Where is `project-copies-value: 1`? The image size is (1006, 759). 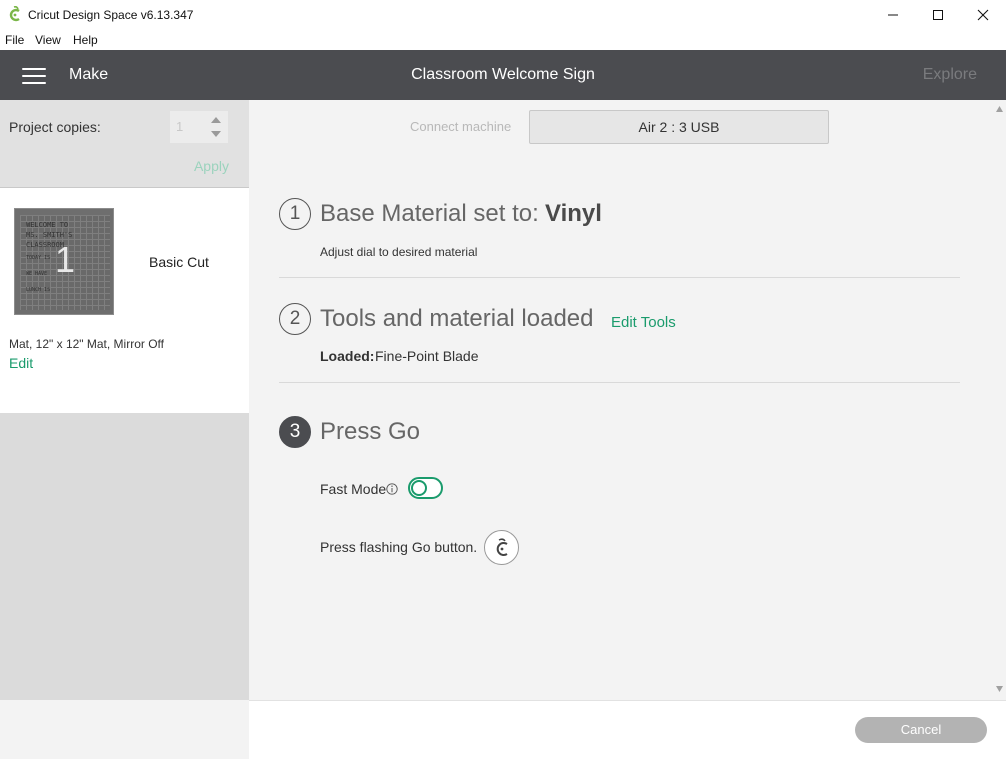 project-copies-value: 1 is located at coordinates (179, 126).